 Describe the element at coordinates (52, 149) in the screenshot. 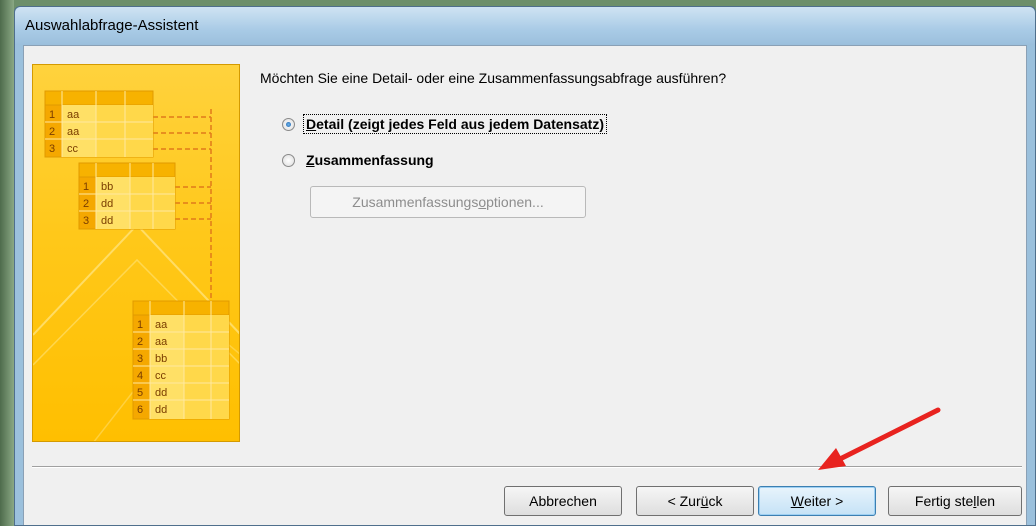

I see `t1-n-2: 3` at that location.